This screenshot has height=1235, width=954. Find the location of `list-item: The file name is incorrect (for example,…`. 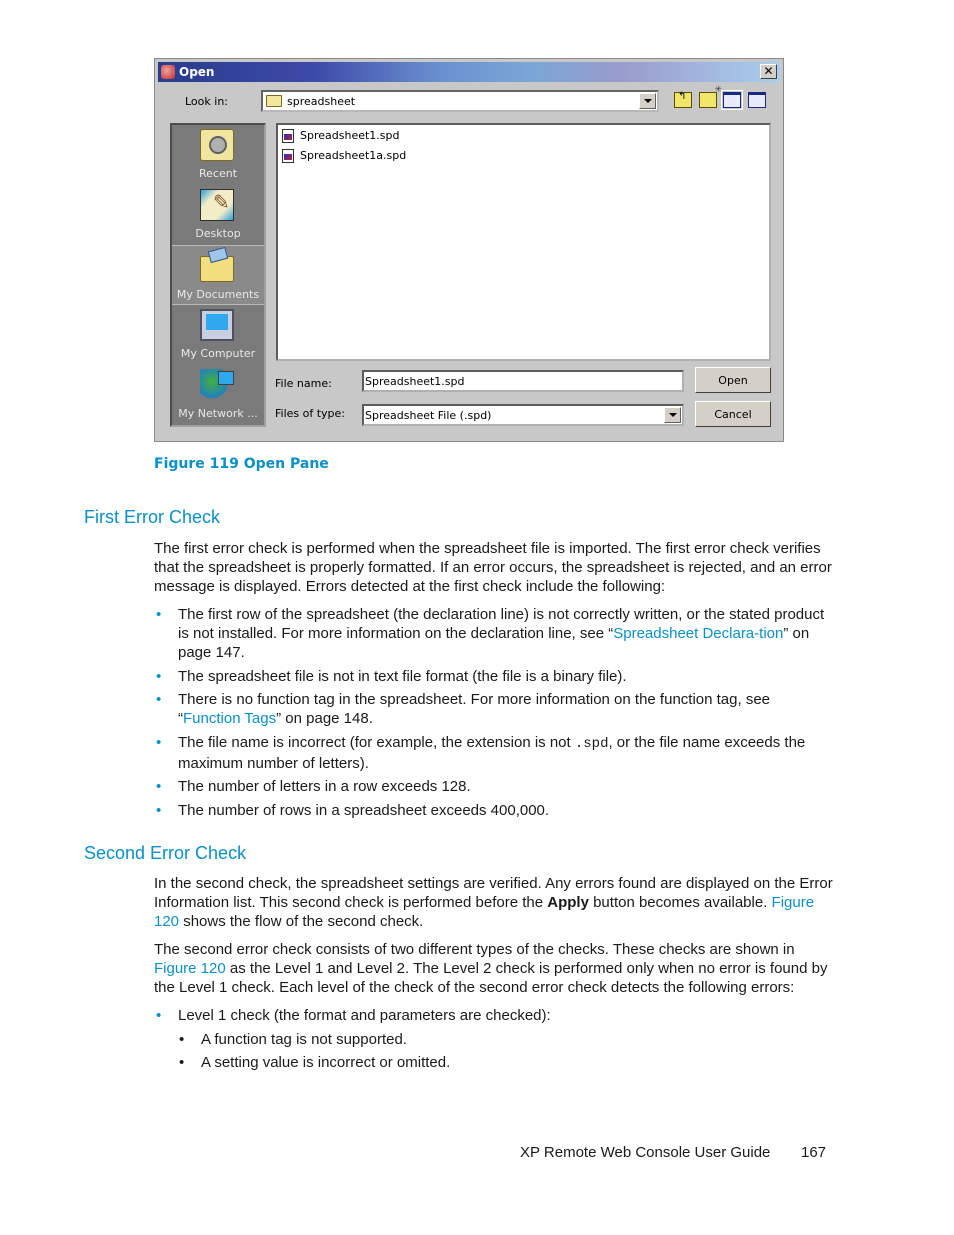

list-item: The file name is incorrect (for example,… is located at coordinates (494, 753).